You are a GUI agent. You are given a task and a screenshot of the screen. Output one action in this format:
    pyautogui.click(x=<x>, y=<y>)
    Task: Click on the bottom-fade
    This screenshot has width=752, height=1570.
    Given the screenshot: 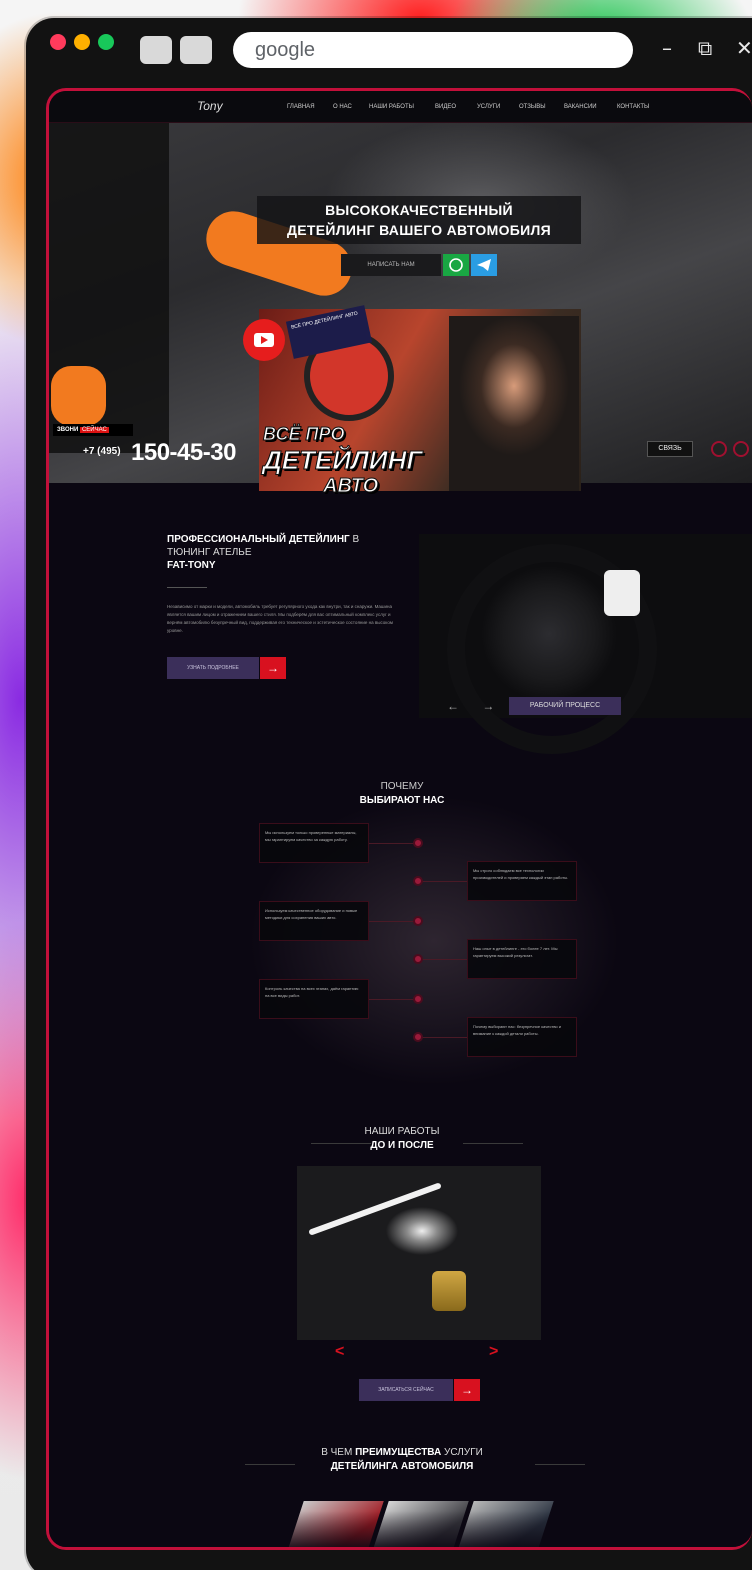 What is the action you would take?
    pyautogui.click(x=400, y=1529)
    